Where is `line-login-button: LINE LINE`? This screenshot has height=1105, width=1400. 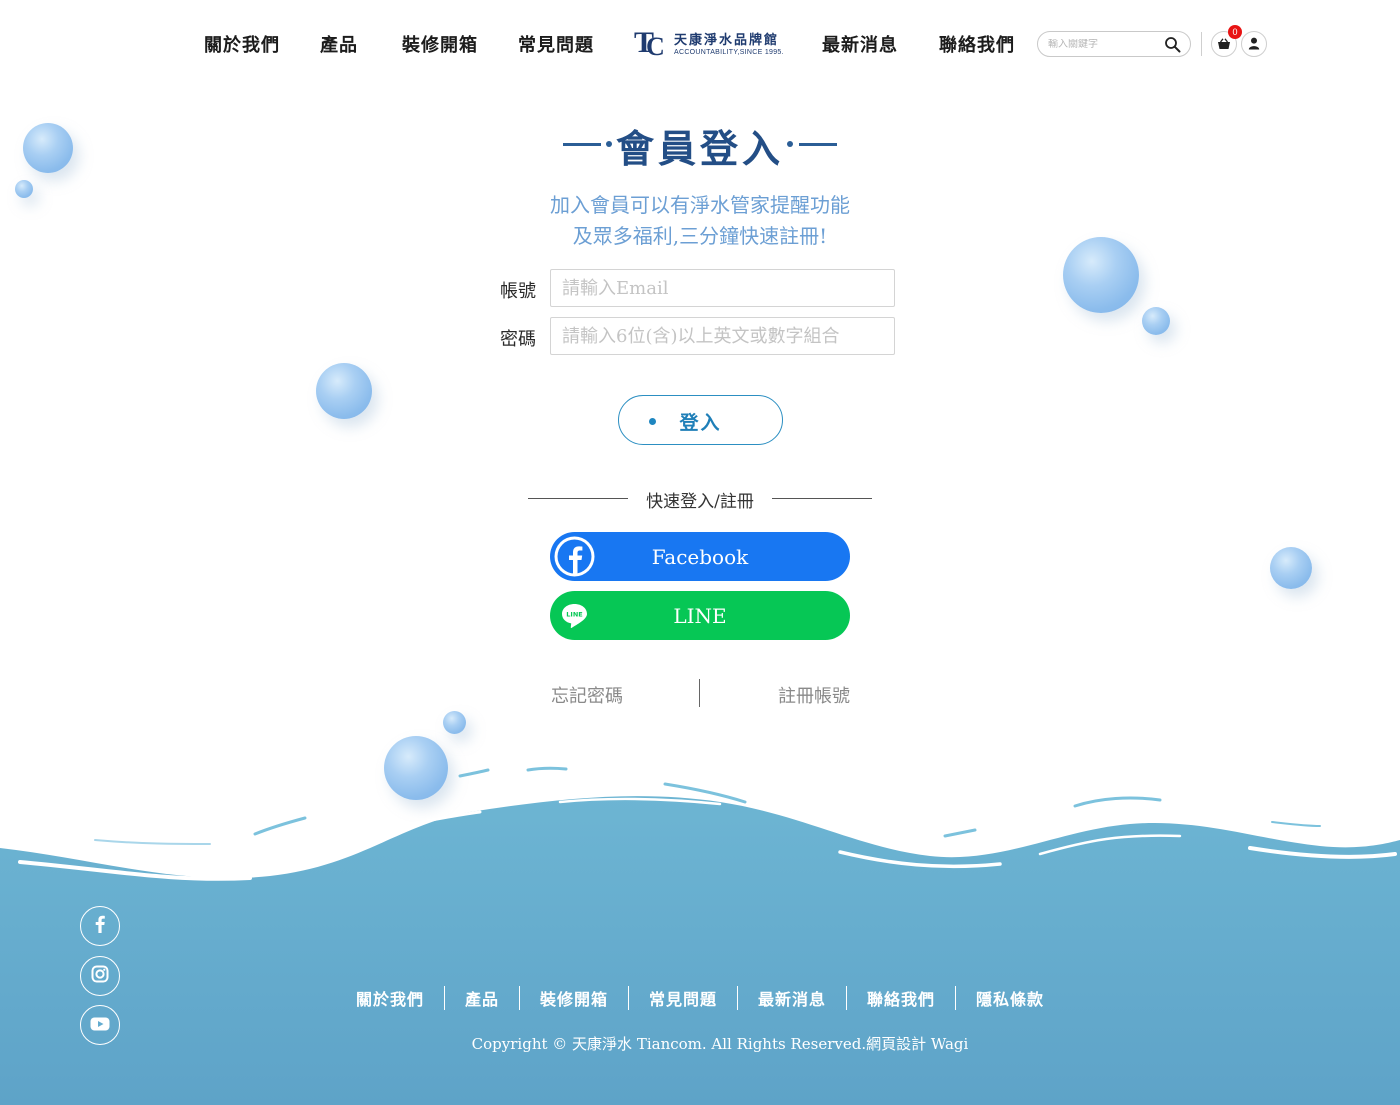
line-login-button: LINE LINE is located at coordinates (700, 615).